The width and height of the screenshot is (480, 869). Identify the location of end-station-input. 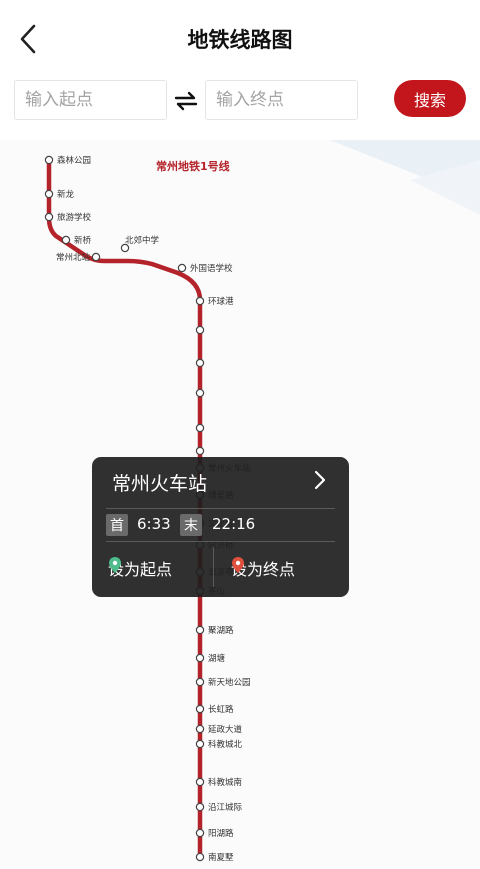
(281, 100).